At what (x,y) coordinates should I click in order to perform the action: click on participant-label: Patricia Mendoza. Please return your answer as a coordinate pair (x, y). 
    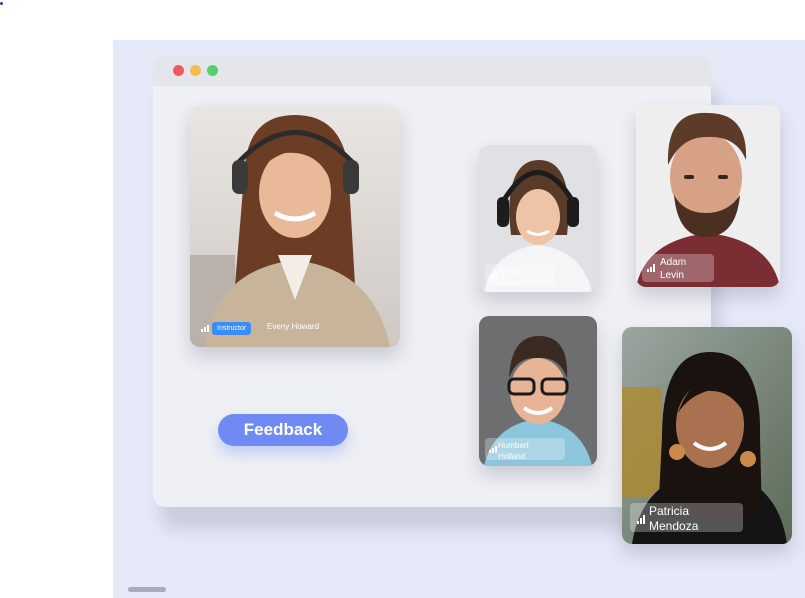
    Looking at the image, I should click on (686, 518).